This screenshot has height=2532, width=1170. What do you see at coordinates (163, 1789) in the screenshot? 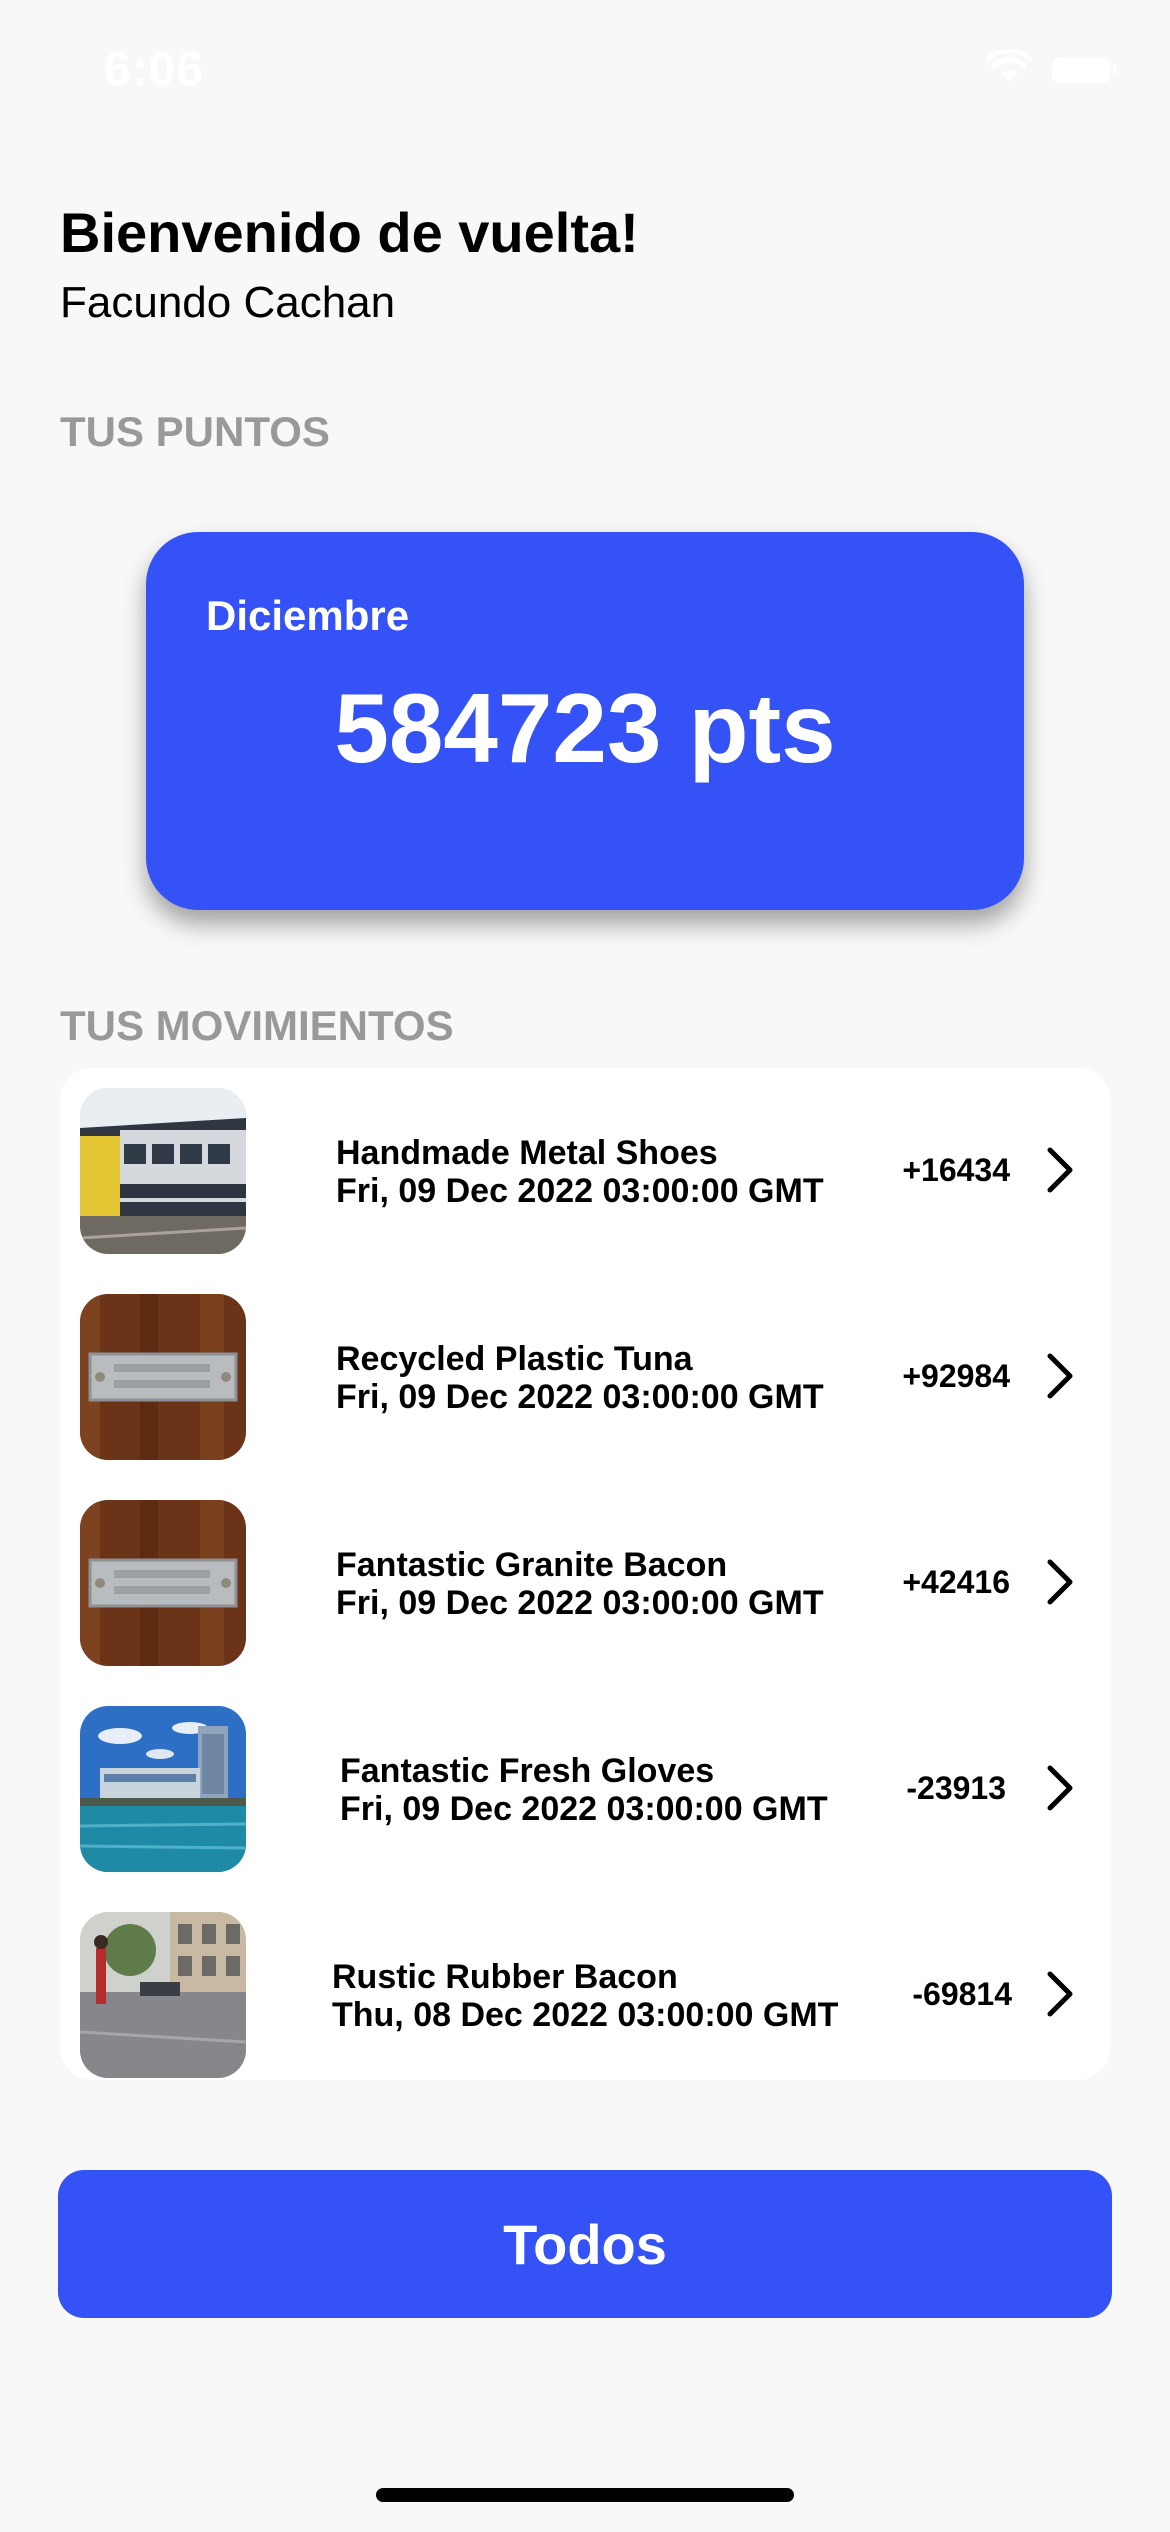
I see `waterfront-city-photo` at bounding box center [163, 1789].